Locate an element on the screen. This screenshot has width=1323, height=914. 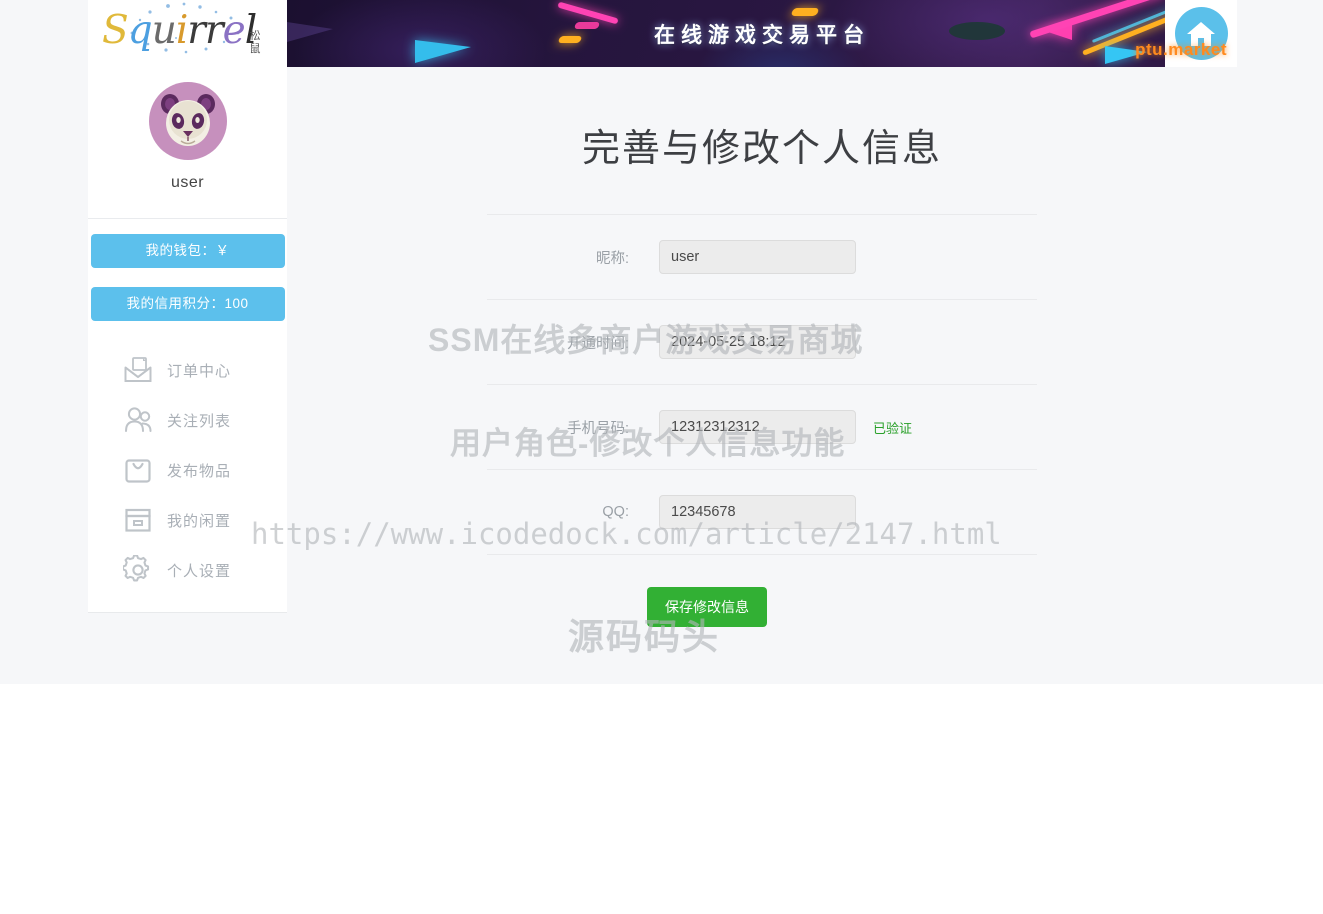
page-title: 完善与修改个人信息 is located at coordinates (761, 149).